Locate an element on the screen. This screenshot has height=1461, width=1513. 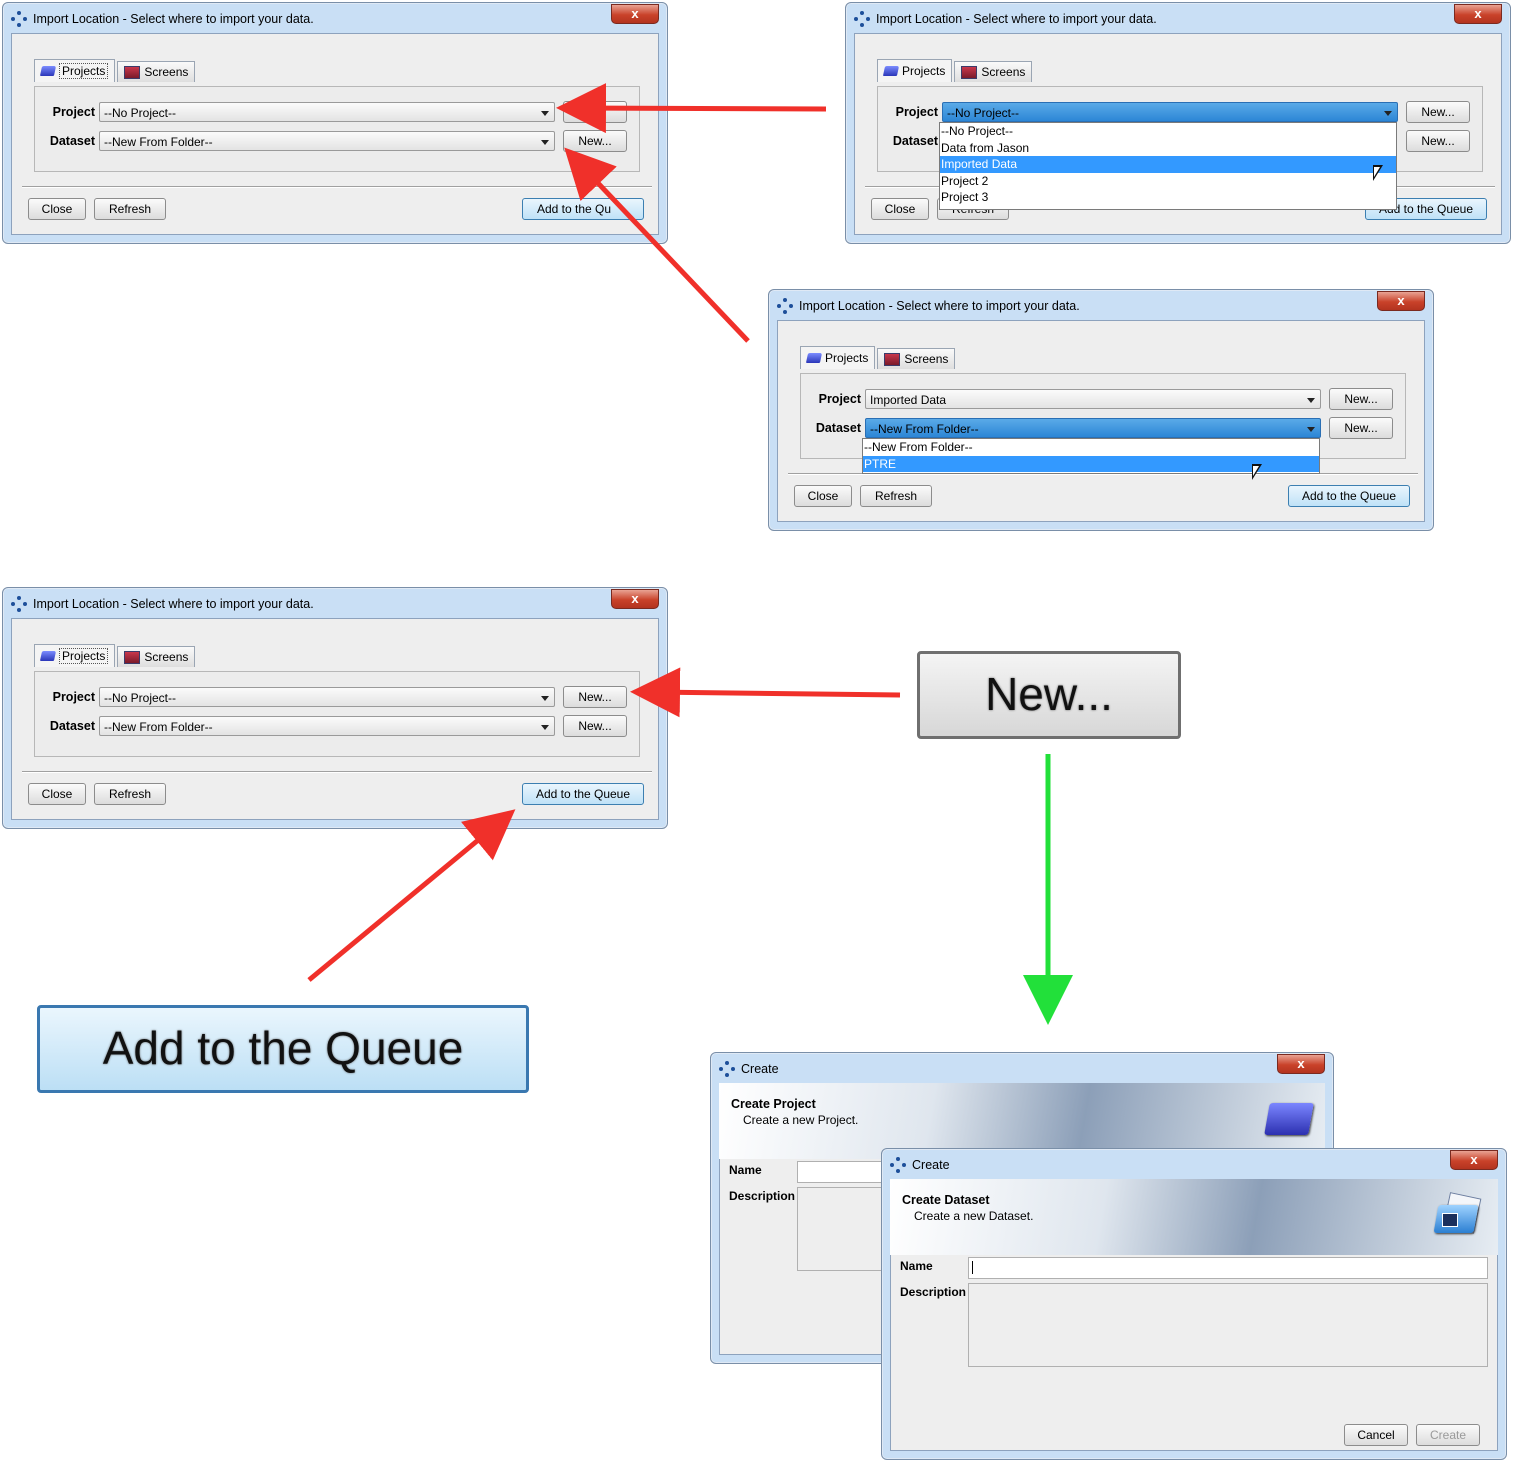
header-subtitle: Create a new Dataset. is located at coordinates (974, 1216).